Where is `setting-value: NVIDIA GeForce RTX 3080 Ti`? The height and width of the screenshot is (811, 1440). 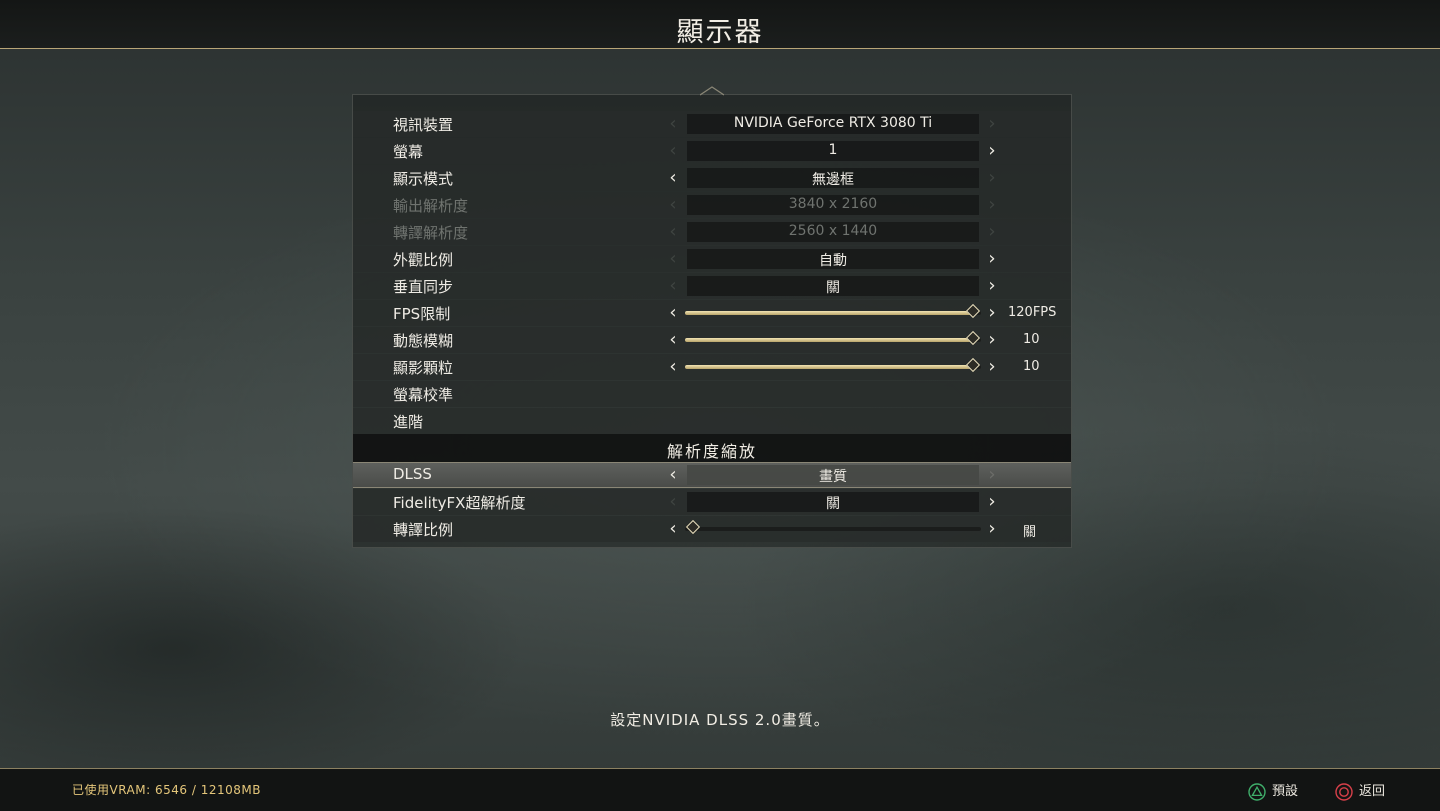 setting-value: NVIDIA GeForce RTX 3080 Ti is located at coordinates (833, 123).